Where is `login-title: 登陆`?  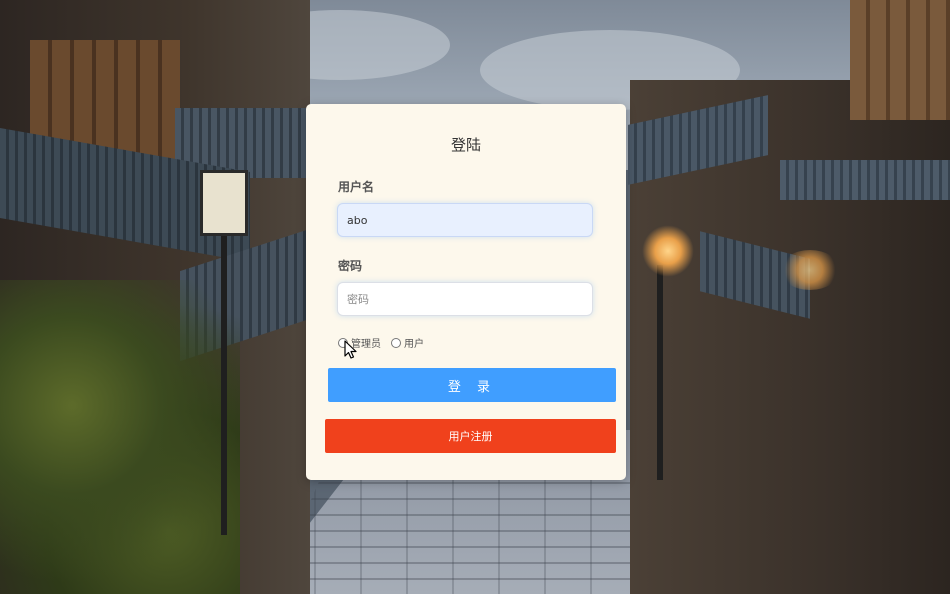 login-title: 登陆 is located at coordinates (465, 145).